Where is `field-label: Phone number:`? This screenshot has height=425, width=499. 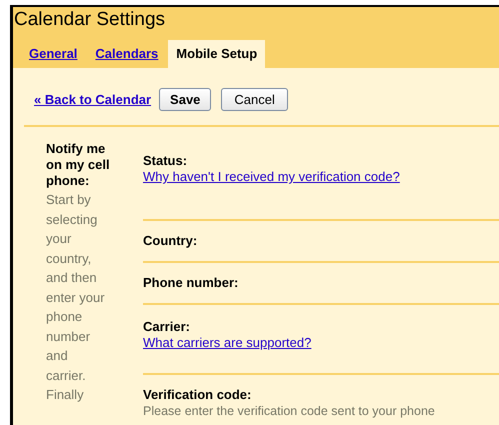
field-label: Phone number: is located at coordinates (191, 283).